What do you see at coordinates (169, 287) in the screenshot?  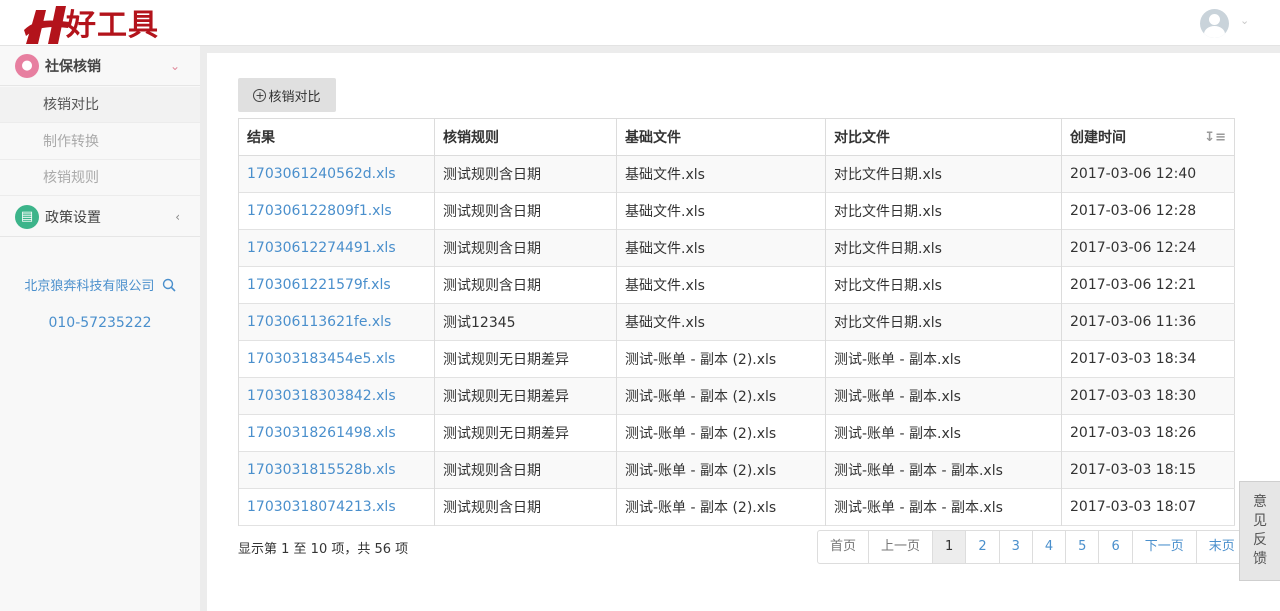 I see `search-icon` at bounding box center [169, 287].